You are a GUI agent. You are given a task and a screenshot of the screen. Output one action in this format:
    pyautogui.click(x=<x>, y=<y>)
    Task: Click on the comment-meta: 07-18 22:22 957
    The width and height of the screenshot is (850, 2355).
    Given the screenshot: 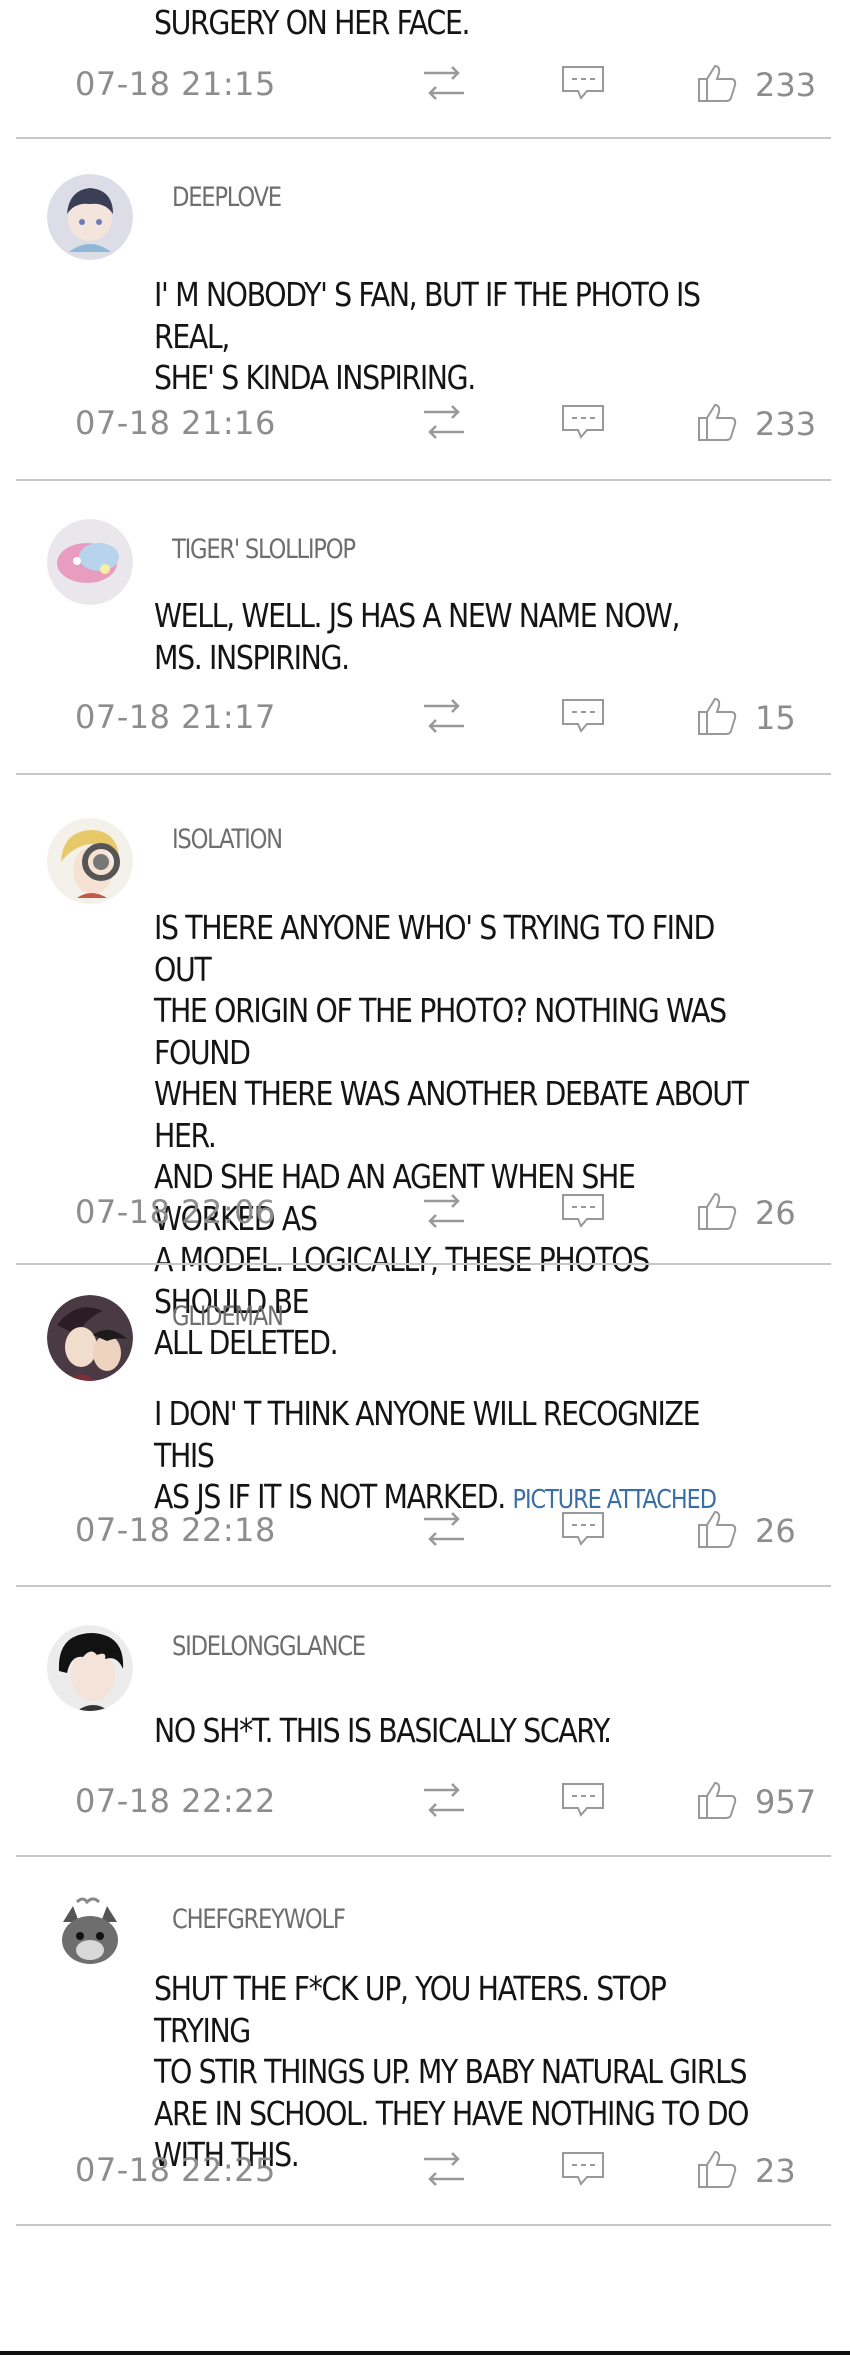 What is the action you would take?
    pyautogui.click(x=425, y=1801)
    